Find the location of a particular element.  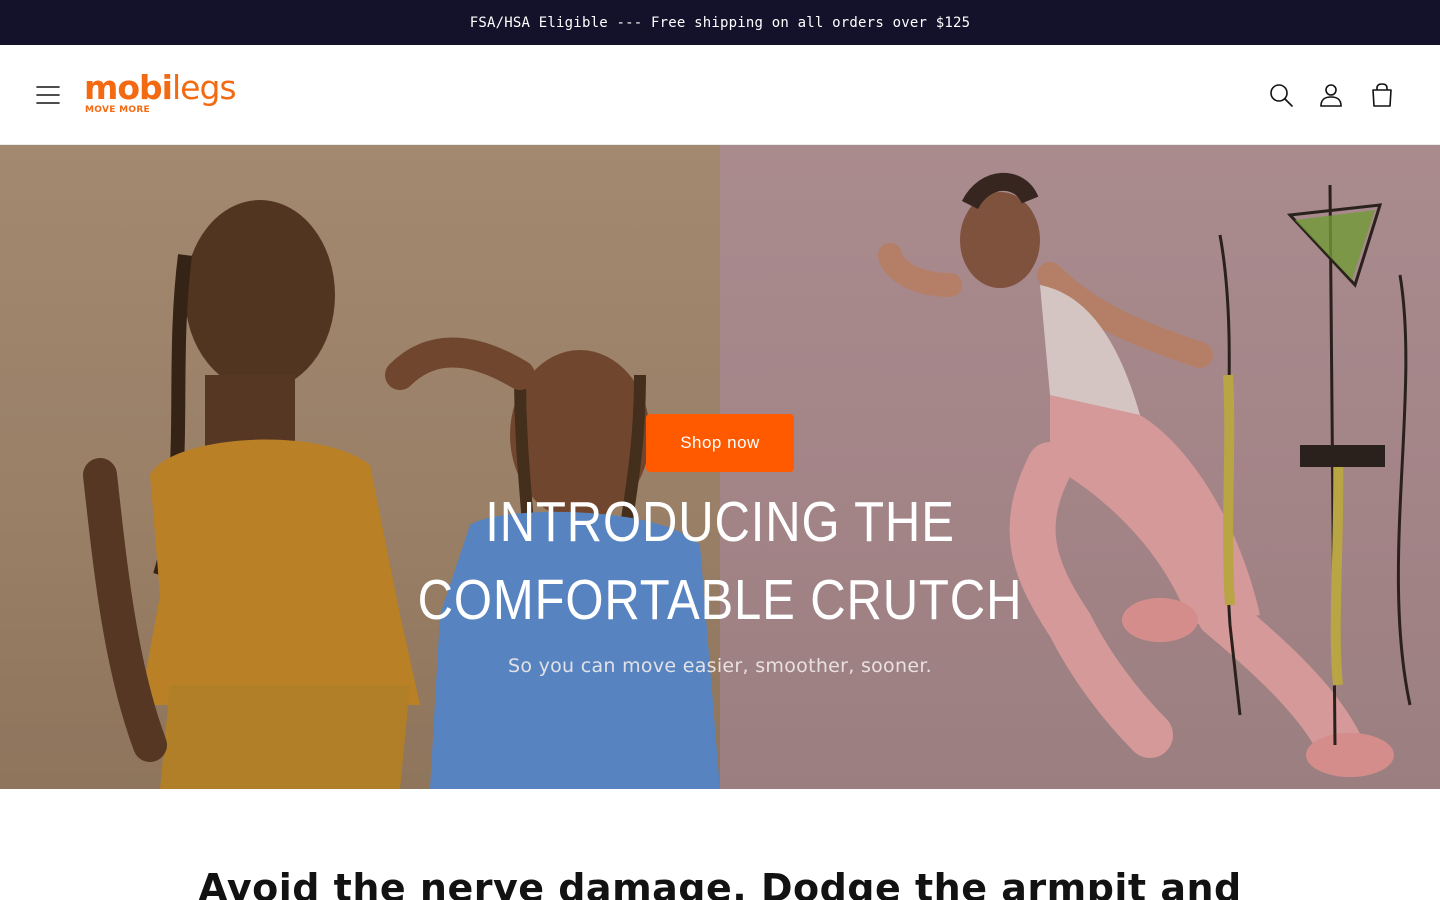

hero-title-line-2: COMFORTABLE CRUTCH is located at coordinates (720, 600).